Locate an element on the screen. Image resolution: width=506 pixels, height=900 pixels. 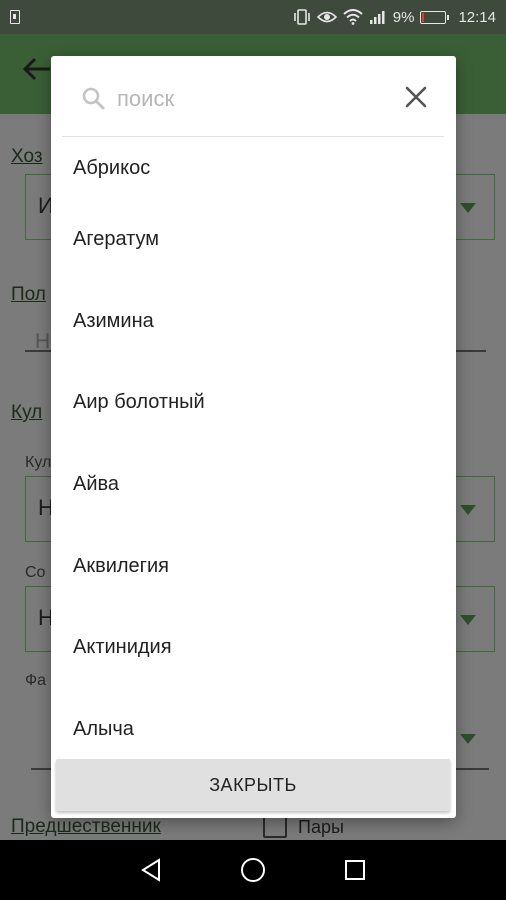
wifi-icon is located at coordinates (353, 17).